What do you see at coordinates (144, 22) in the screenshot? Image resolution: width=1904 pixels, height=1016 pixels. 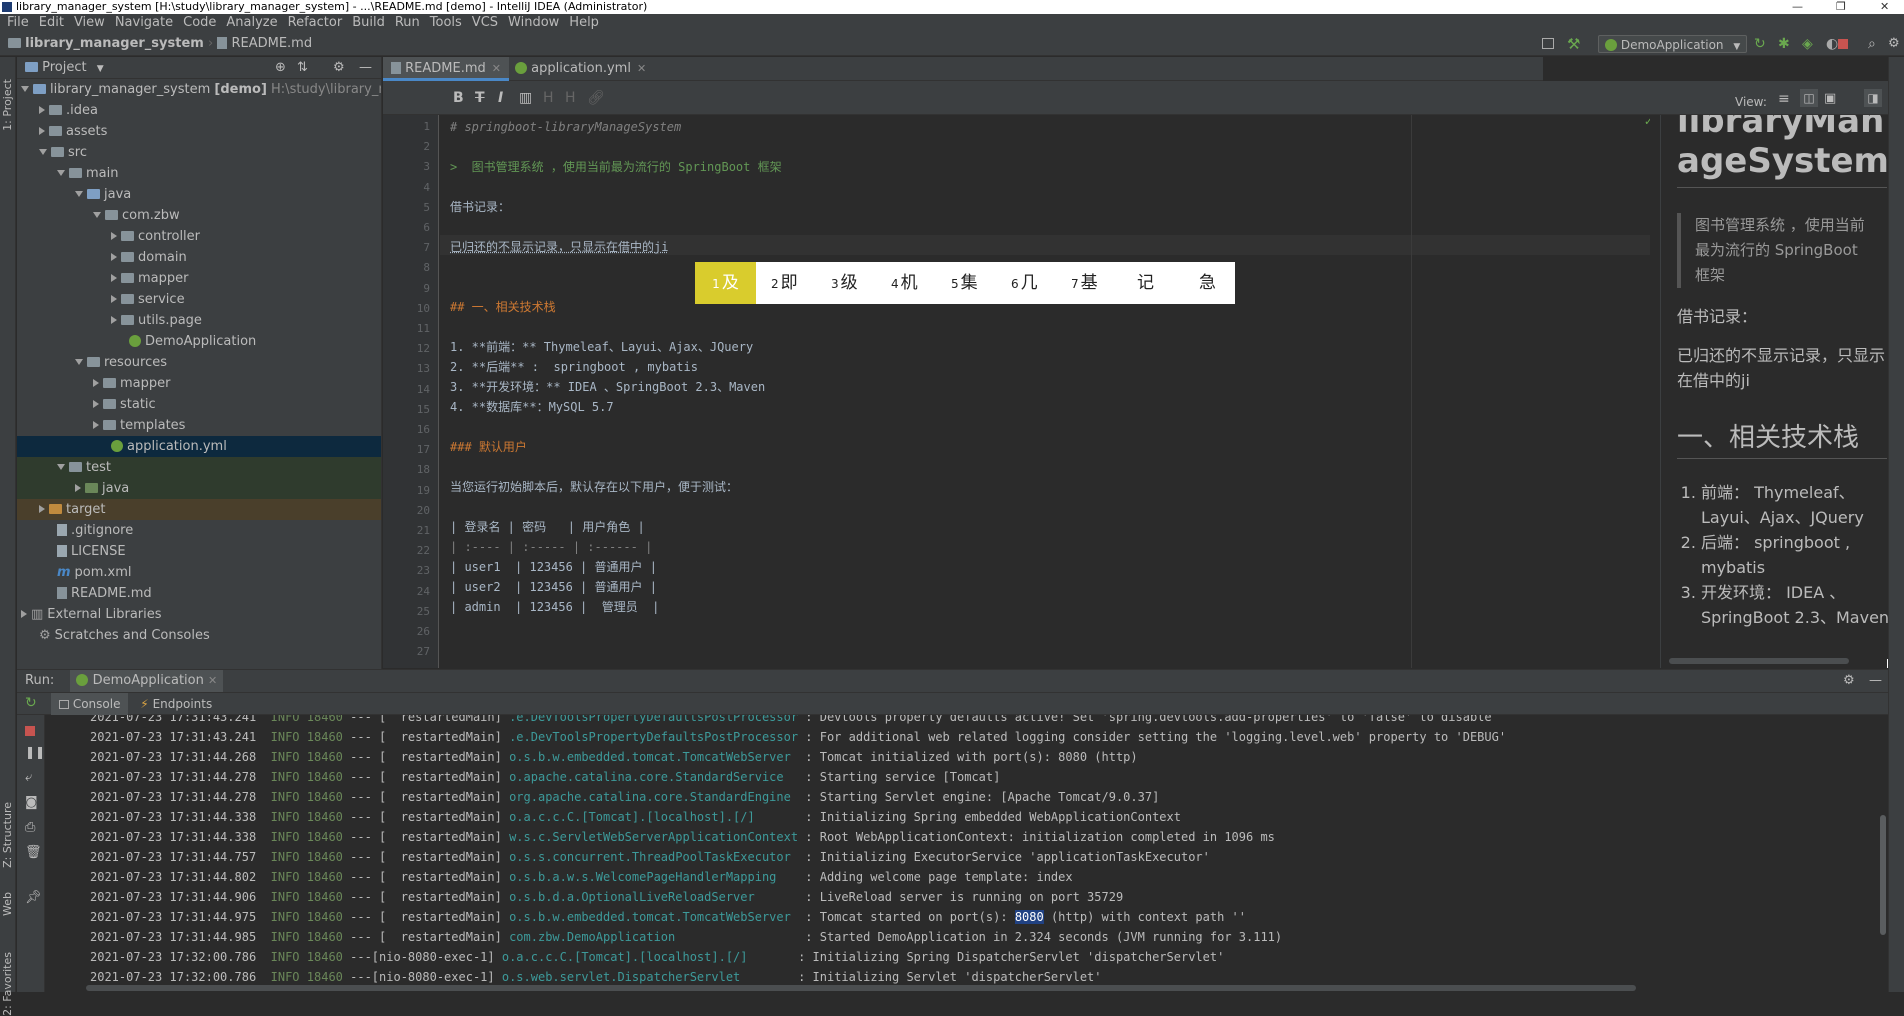 I see `menu-navigate: Navigate` at bounding box center [144, 22].